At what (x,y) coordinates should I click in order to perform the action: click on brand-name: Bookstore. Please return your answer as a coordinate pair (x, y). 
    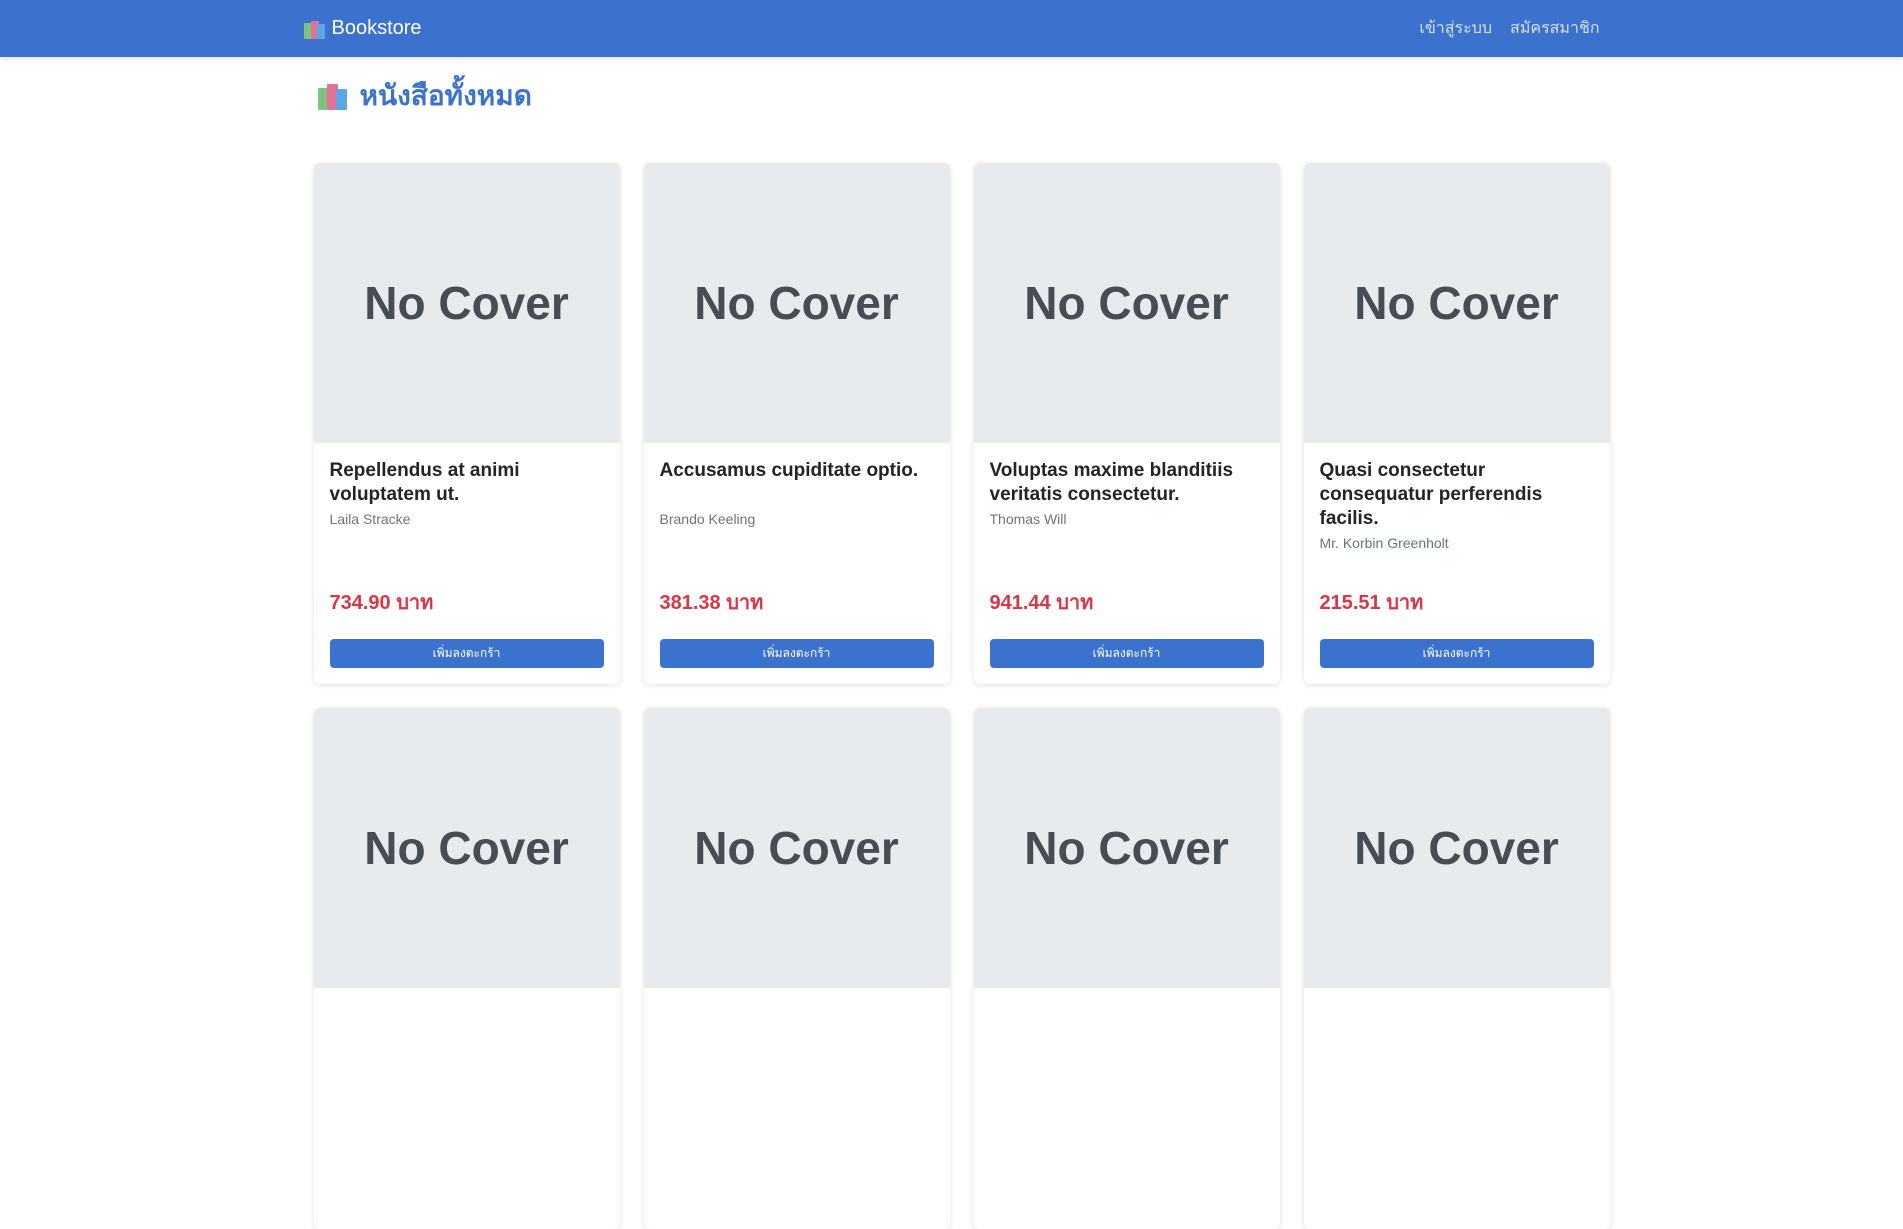
    Looking at the image, I should click on (376, 28).